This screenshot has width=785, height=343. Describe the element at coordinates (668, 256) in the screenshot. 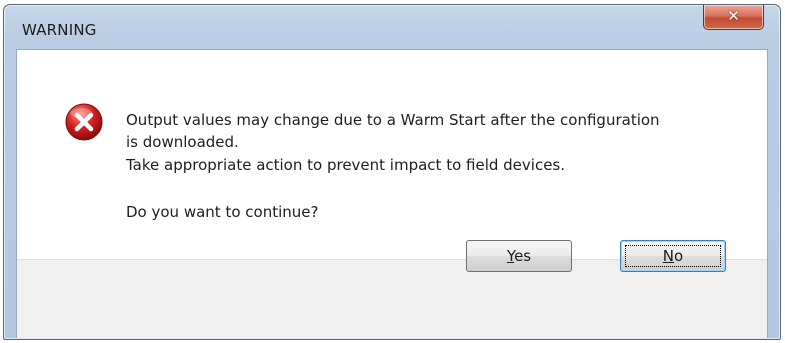

I see `no-accelerator: N` at that location.